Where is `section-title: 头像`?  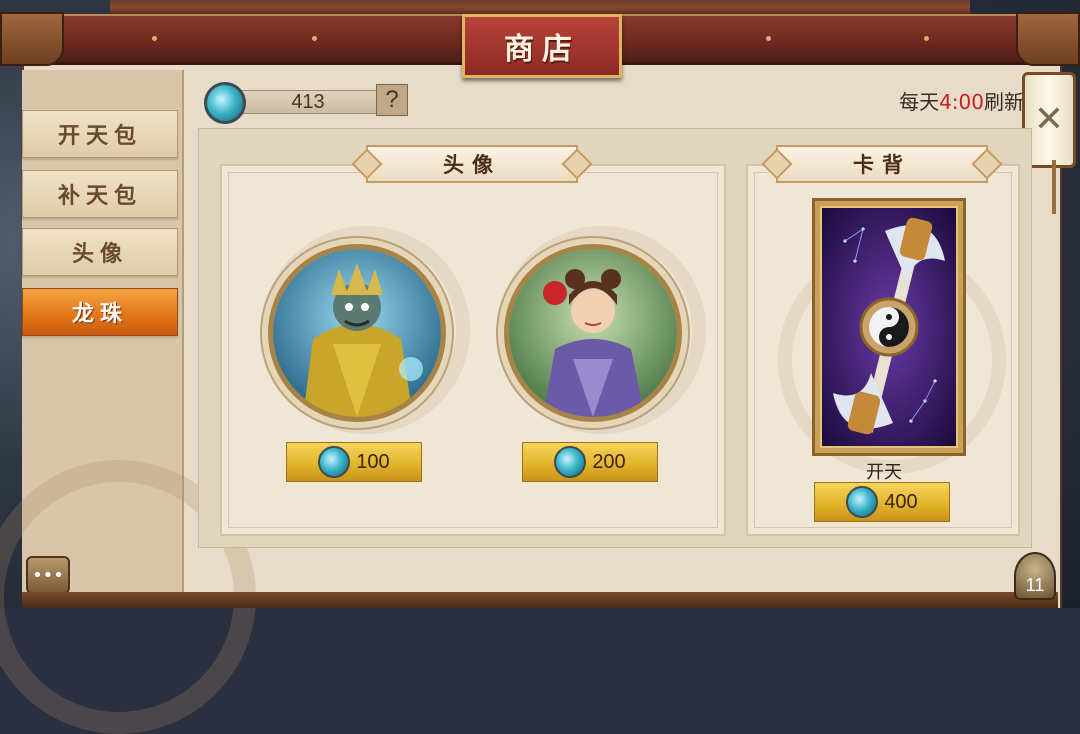
section-title: 头像 is located at coordinates (472, 164).